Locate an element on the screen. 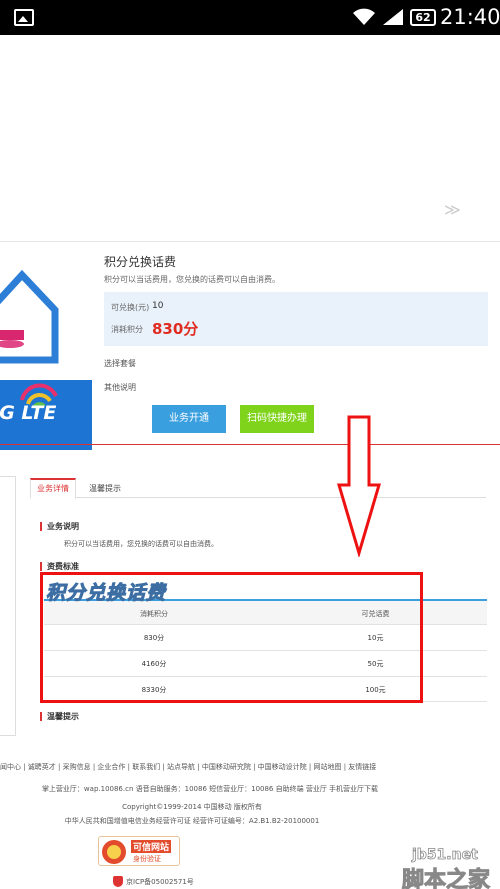 This screenshot has height=889, width=500. status-bar: 62 21:40 is located at coordinates (250, 17).